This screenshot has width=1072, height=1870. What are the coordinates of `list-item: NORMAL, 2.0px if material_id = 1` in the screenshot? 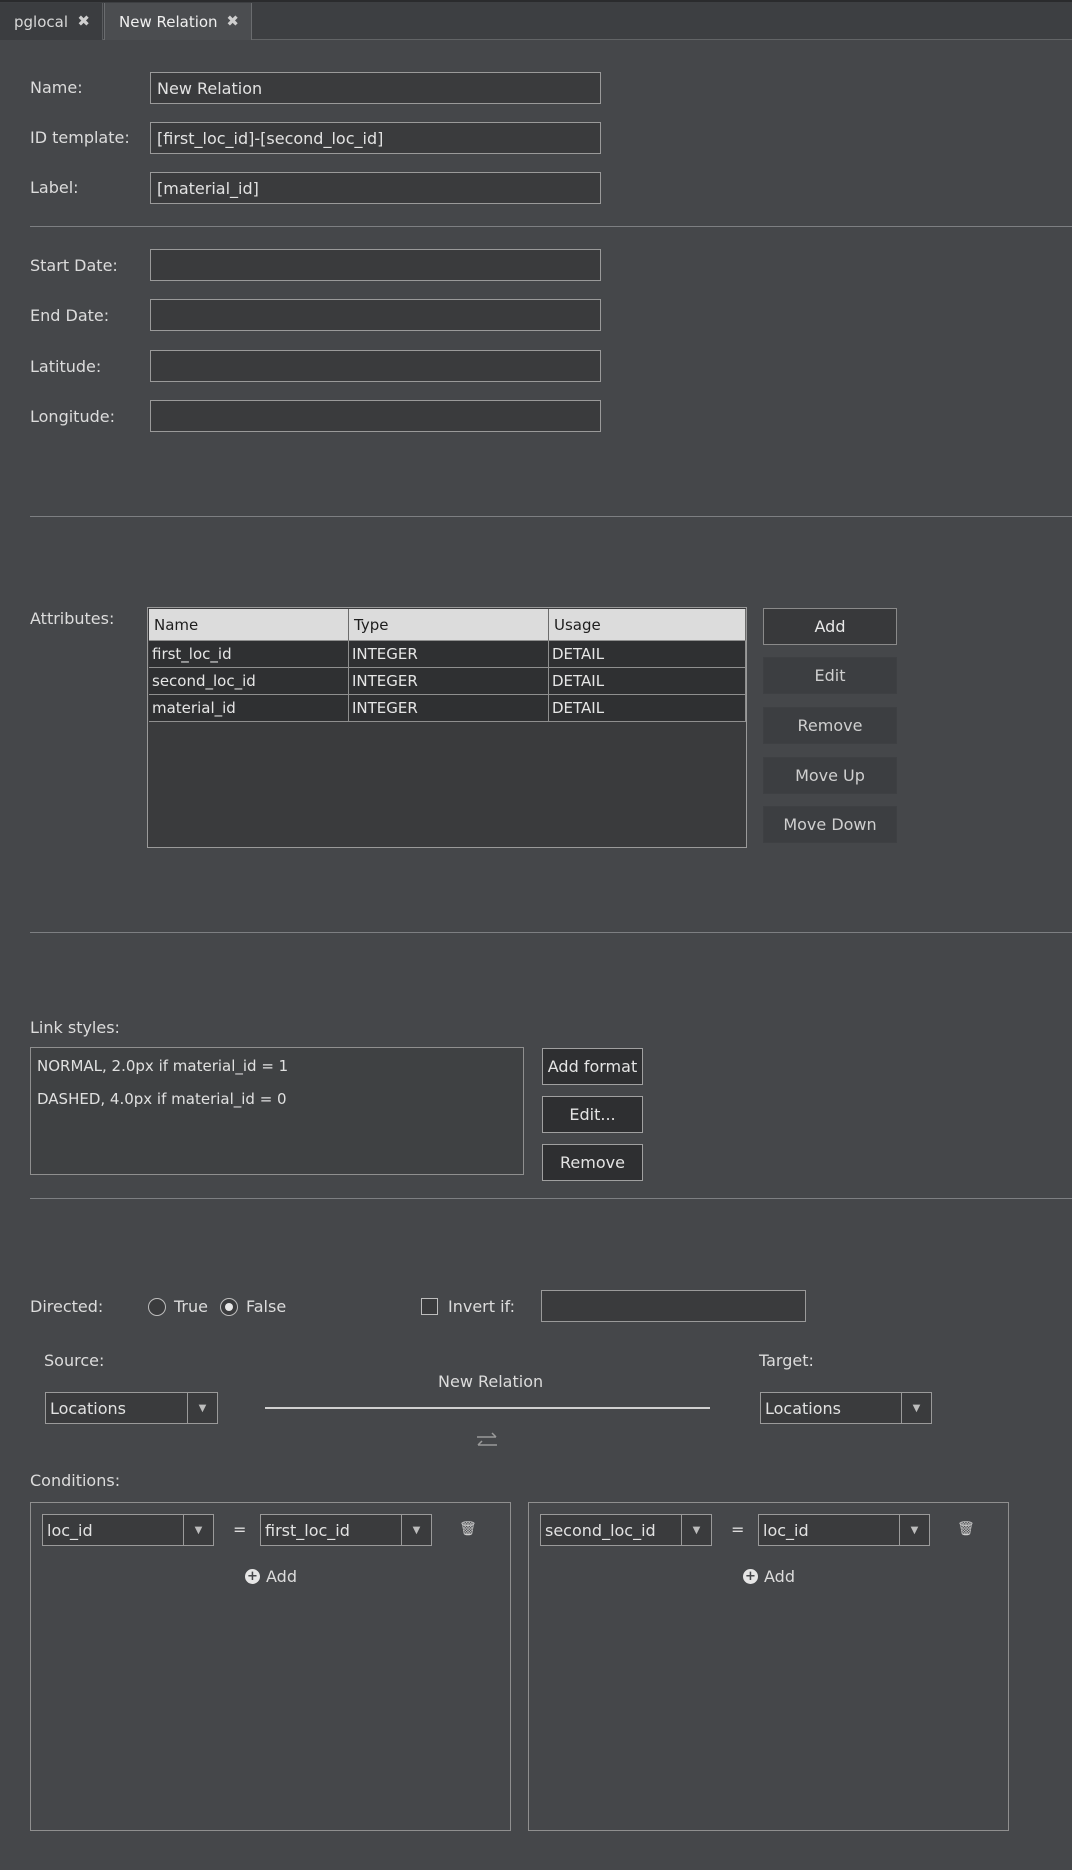 It's located at (162, 1066).